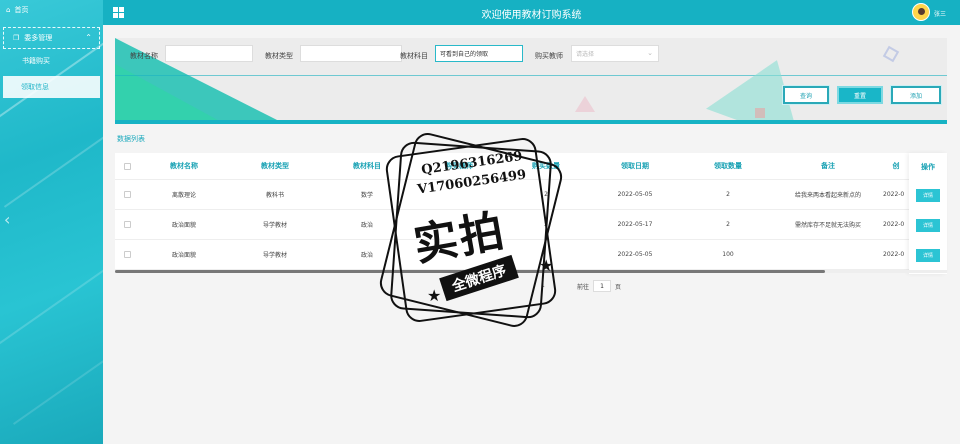 The image size is (960, 444). Describe the element at coordinates (351, 53) in the screenshot. I see `type-input` at that location.